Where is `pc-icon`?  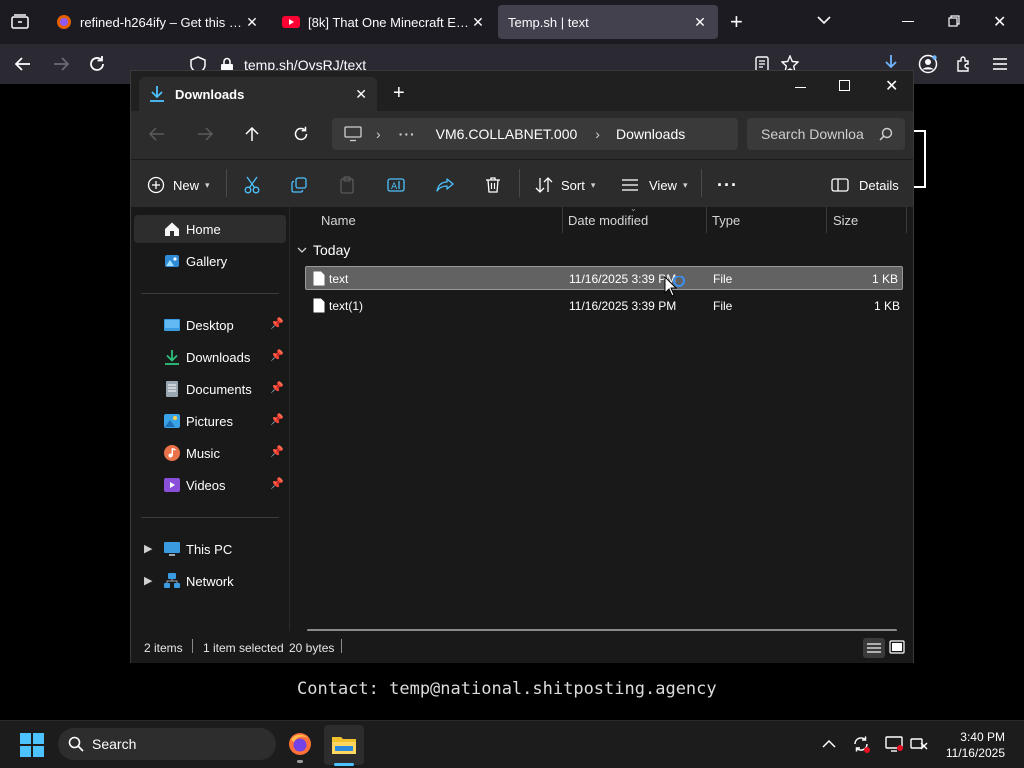 pc-icon is located at coordinates (353, 134).